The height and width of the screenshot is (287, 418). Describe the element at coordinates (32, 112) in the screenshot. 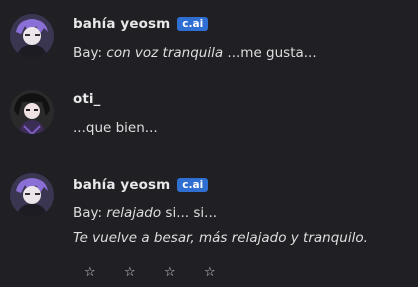

I see `user-avatar` at that location.